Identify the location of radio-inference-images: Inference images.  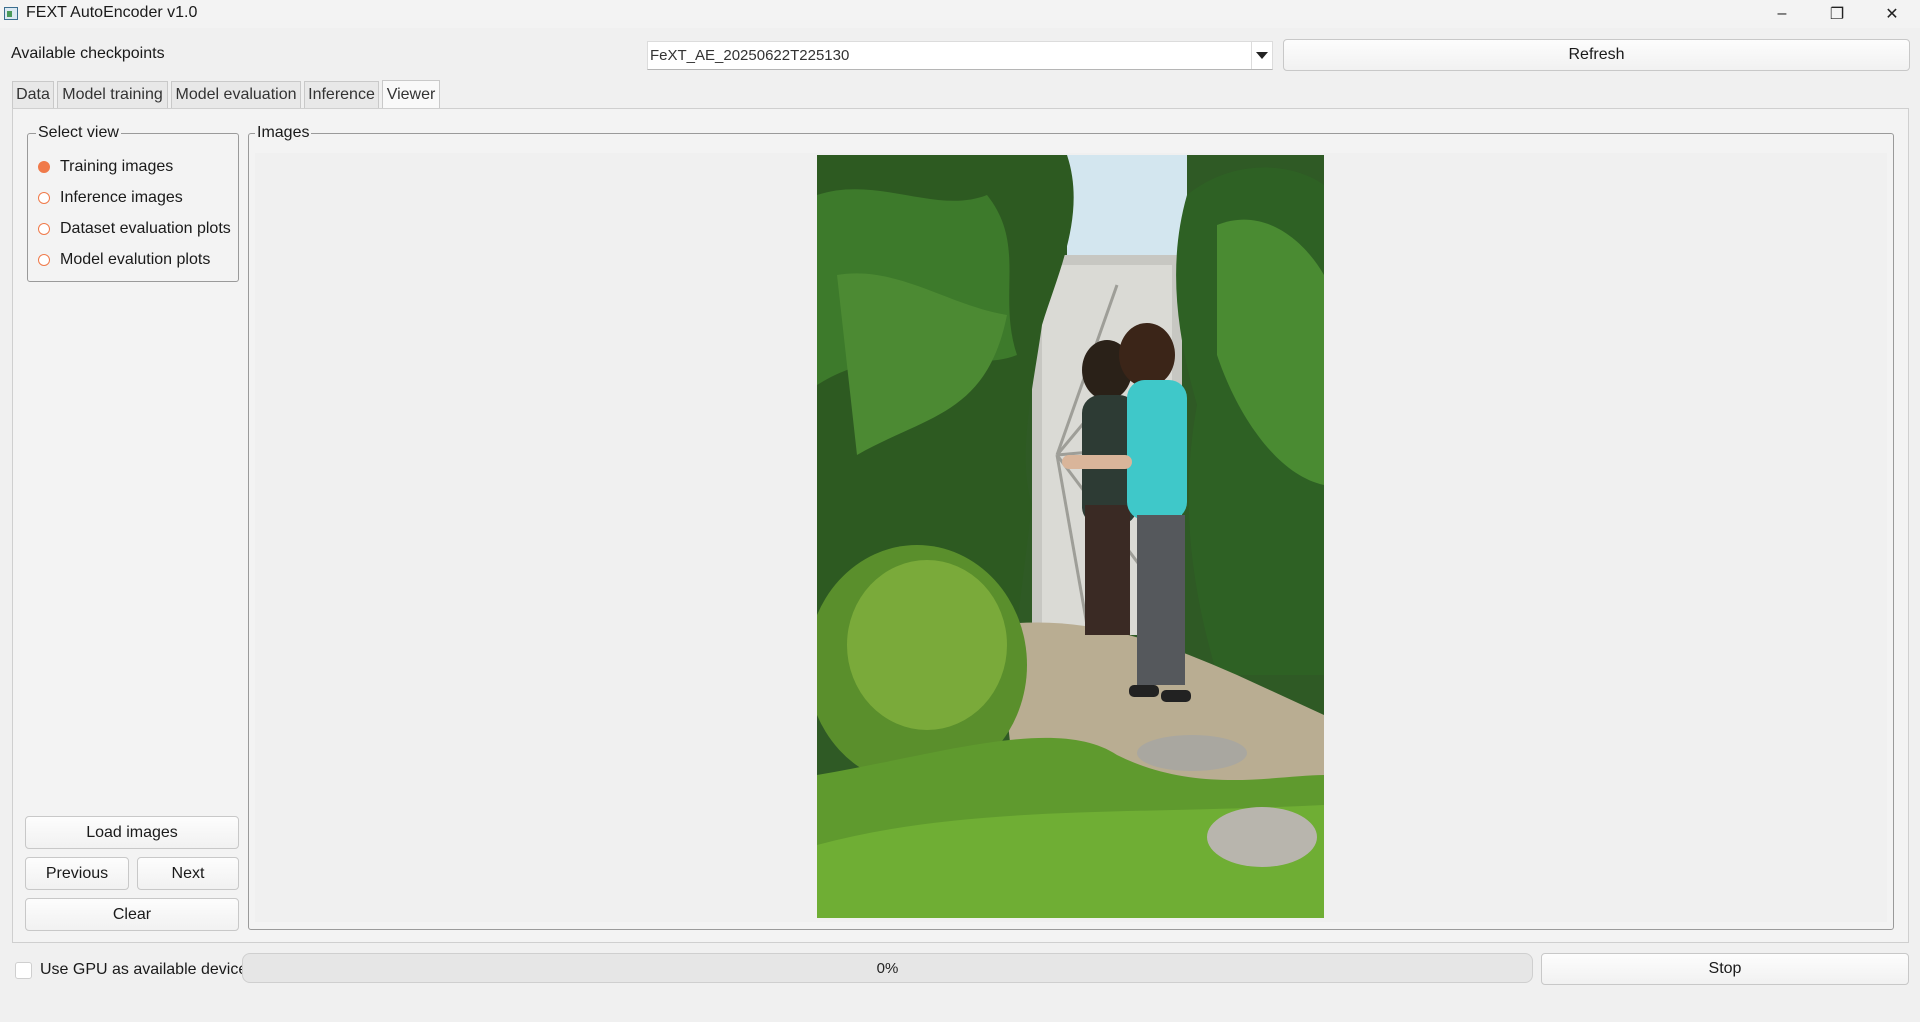
(110, 198).